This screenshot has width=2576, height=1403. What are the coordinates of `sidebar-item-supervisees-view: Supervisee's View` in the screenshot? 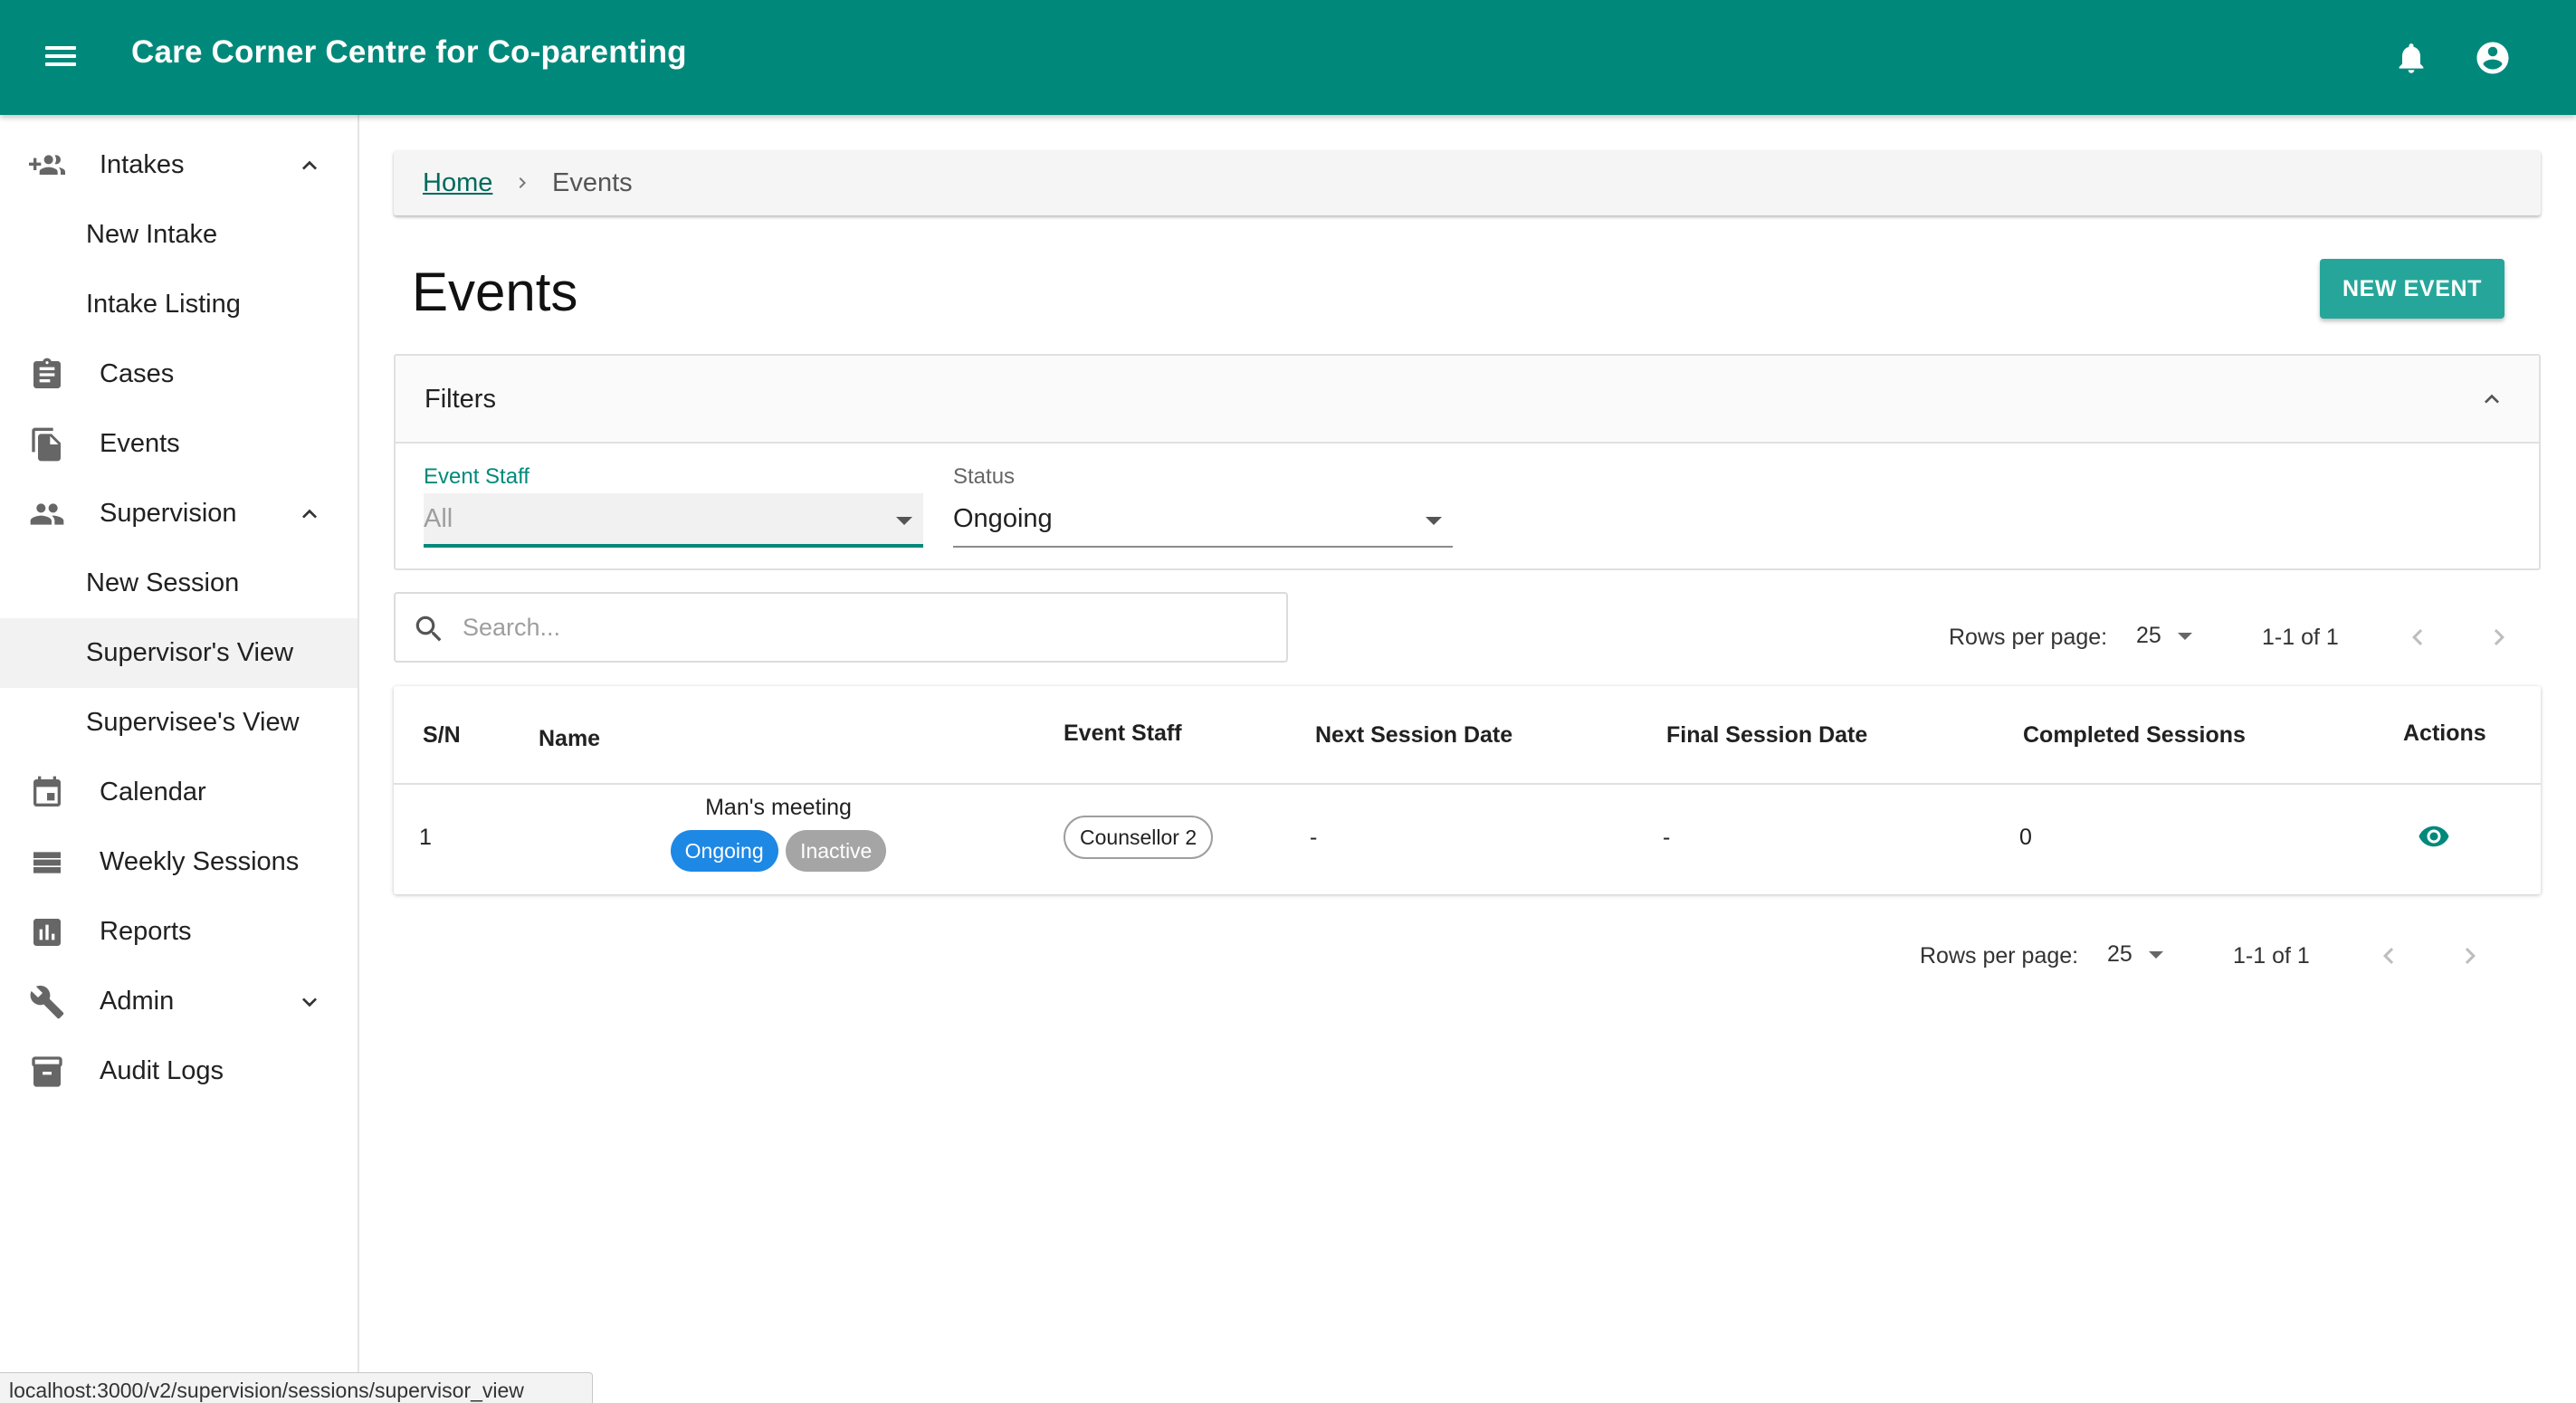 It's located at (179, 723).